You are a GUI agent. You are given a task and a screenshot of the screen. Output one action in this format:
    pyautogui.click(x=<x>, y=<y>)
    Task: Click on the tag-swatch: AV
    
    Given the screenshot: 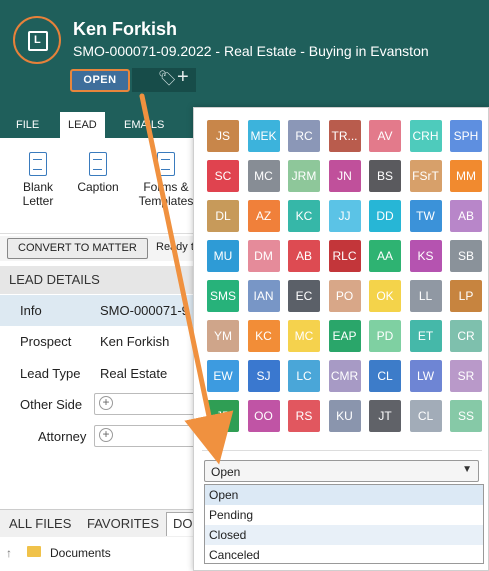 What is the action you would take?
    pyautogui.click(x=385, y=136)
    